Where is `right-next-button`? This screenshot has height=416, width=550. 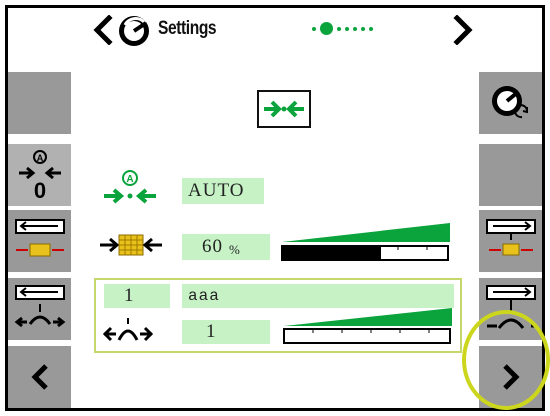 right-next-button is located at coordinates (510, 377).